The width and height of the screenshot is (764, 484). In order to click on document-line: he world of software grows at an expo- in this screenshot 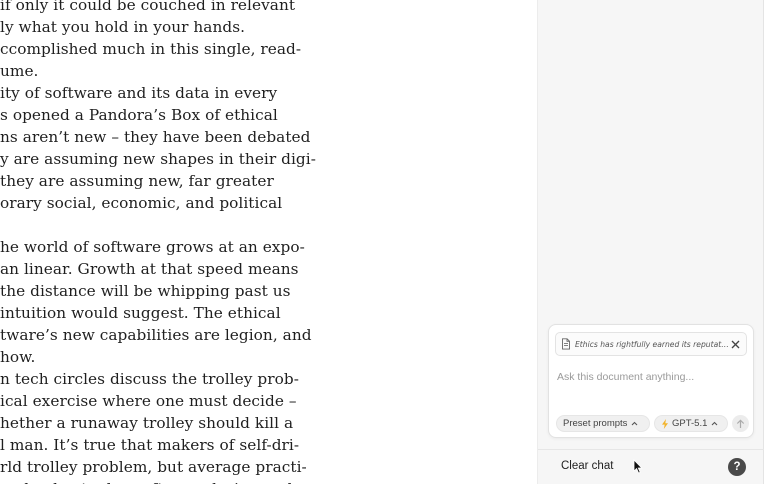, I will do `click(152, 247)`.